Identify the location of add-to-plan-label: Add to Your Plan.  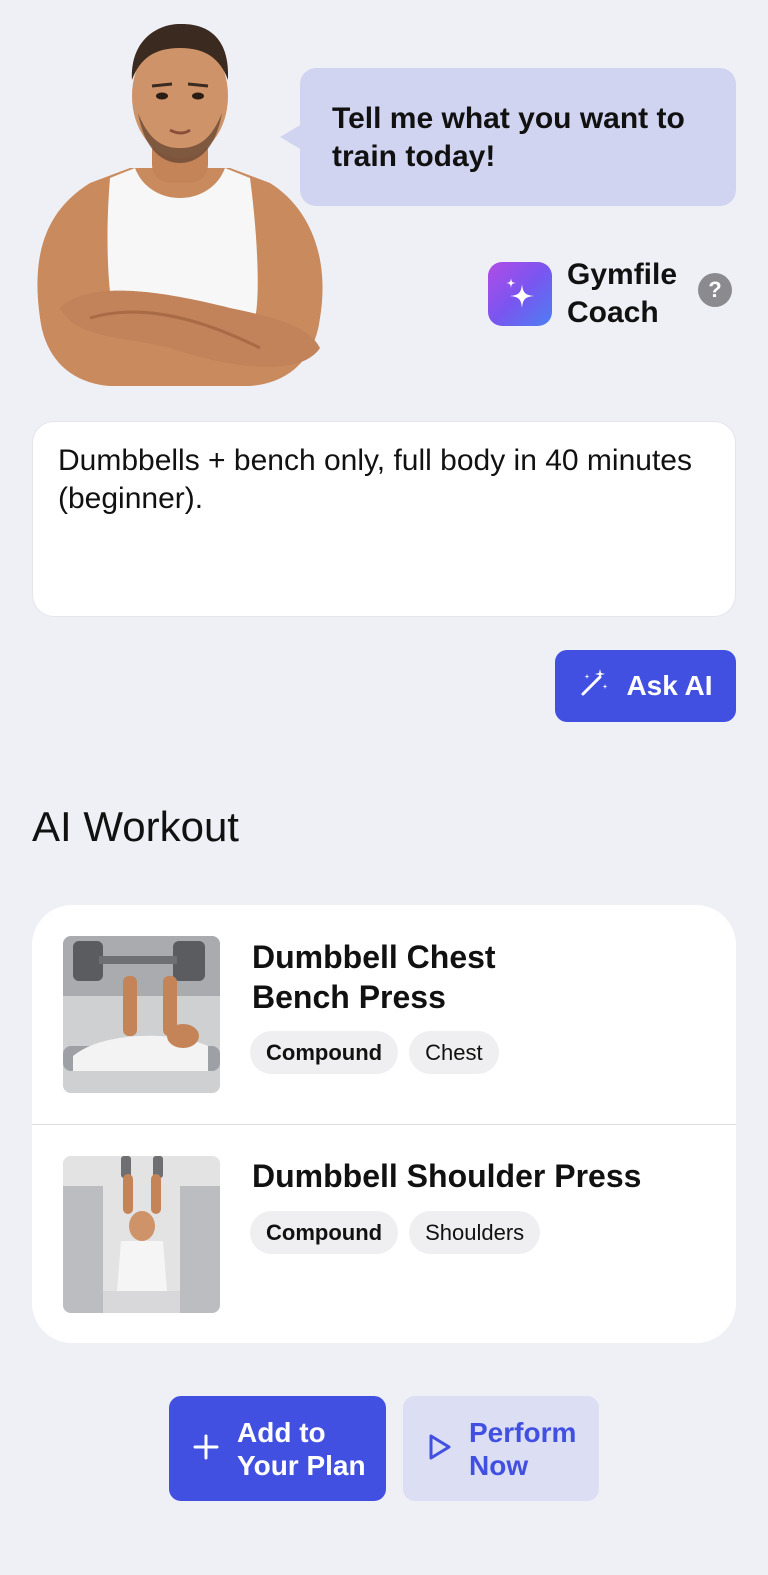
(301, 1448).